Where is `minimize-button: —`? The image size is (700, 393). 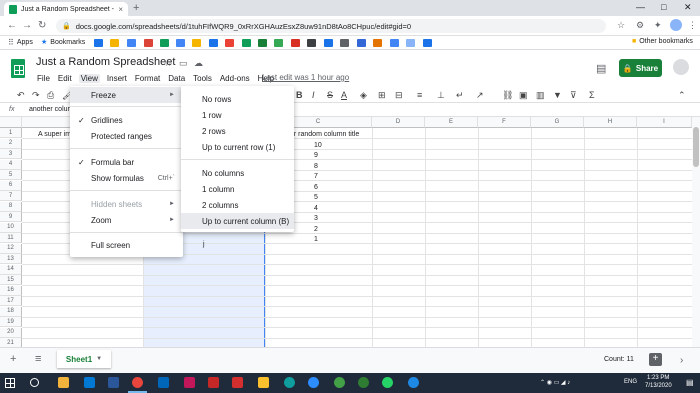 minimize-button: — is located at coordinates (640, 7).